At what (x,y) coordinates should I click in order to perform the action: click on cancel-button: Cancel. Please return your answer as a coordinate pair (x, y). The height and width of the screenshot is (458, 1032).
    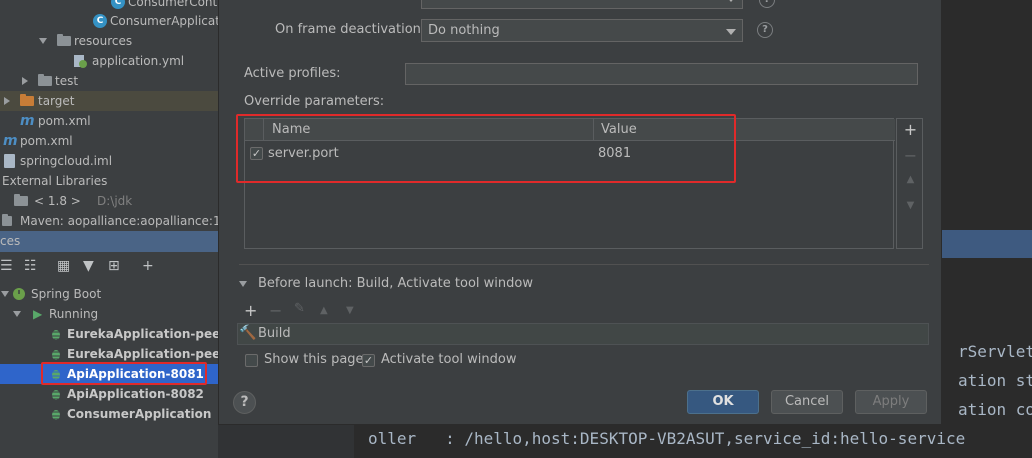
    Looking at the image, I should click on (807, 402).